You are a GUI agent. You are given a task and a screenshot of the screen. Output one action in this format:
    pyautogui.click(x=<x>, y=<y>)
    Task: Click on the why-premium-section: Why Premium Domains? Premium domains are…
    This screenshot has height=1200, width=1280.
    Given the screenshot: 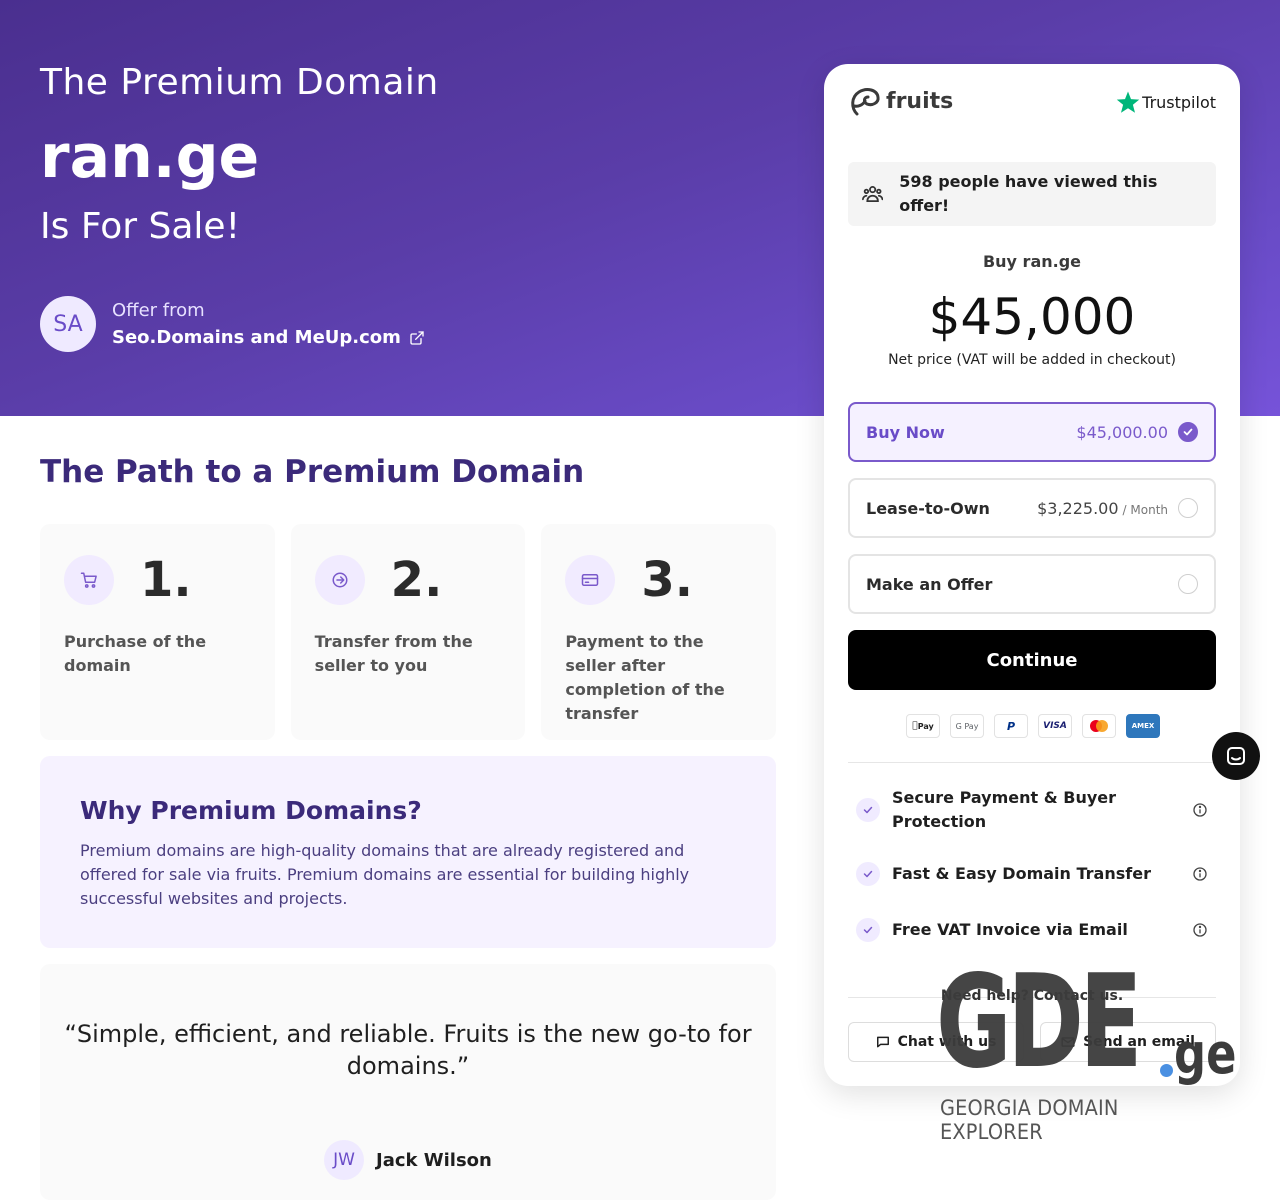 What is the action you would take?
    pyautogui.click(x=408, y=852)
    